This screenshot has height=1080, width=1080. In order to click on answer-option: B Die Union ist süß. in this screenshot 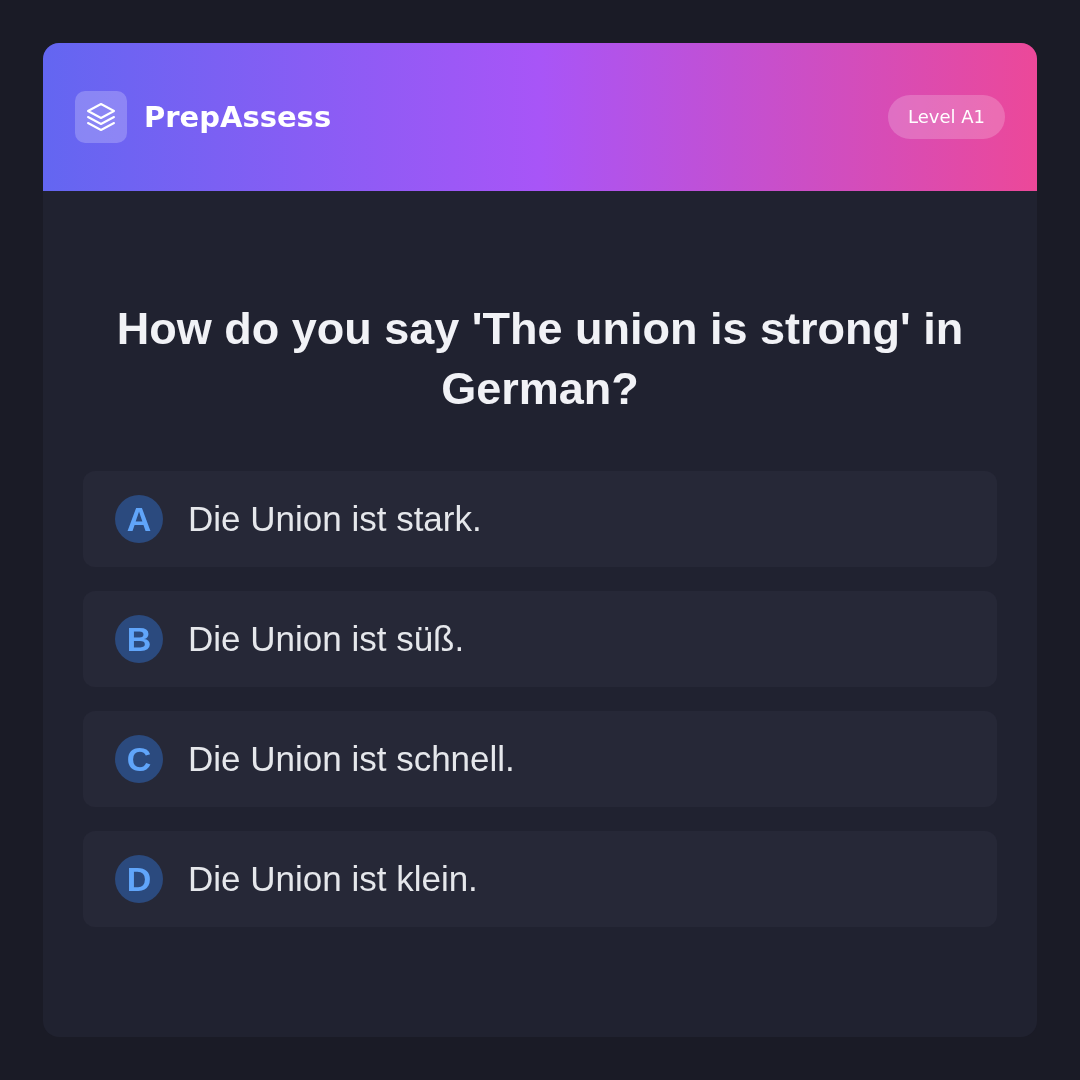, I will do `click(540, 639)`.